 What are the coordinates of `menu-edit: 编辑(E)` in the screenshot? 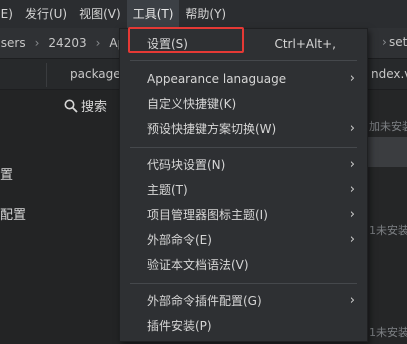 It's located at (9, 14).